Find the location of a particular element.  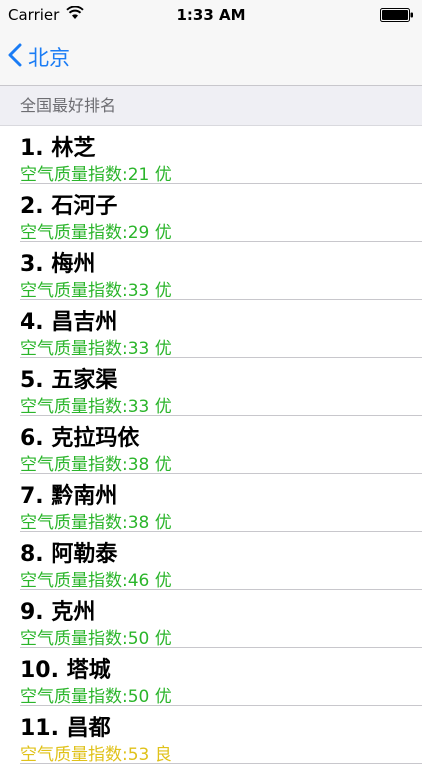

list-item: 3. 梅州 空气质量指数:33 优 is located at coordinates (211, 271).